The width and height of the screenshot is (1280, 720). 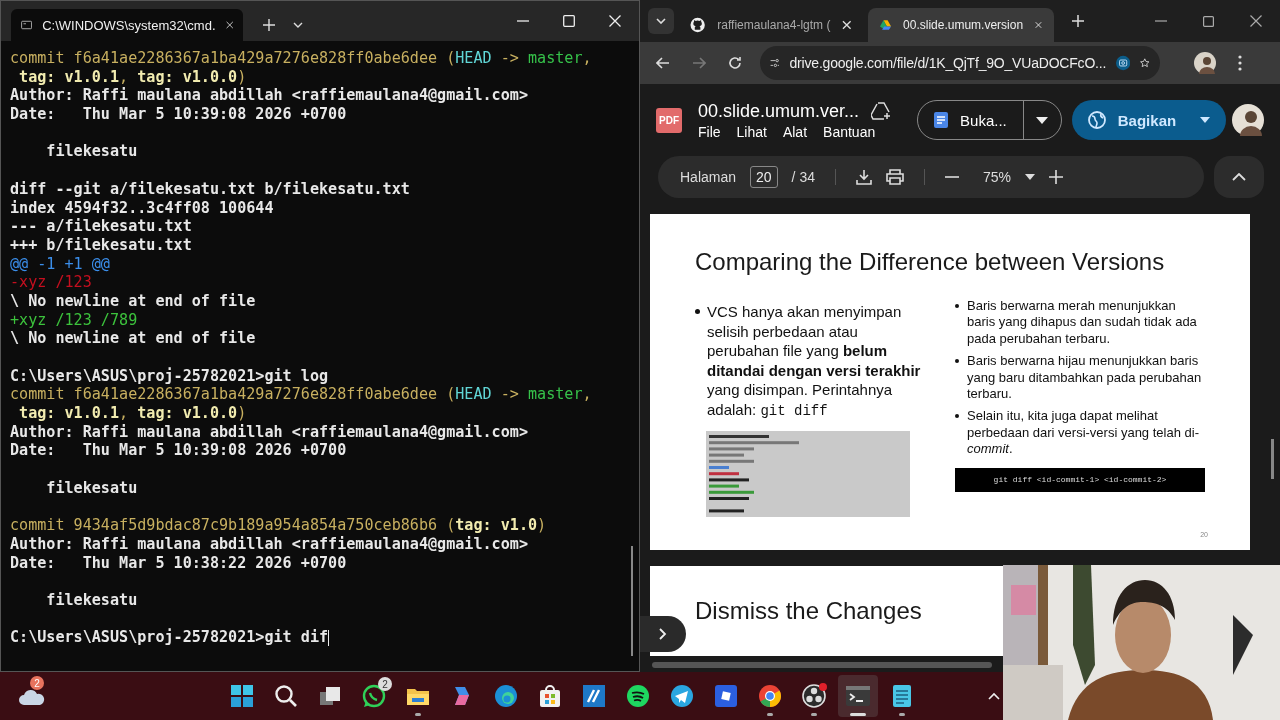 I want to click on download-icon, so click(x=863, y=177).